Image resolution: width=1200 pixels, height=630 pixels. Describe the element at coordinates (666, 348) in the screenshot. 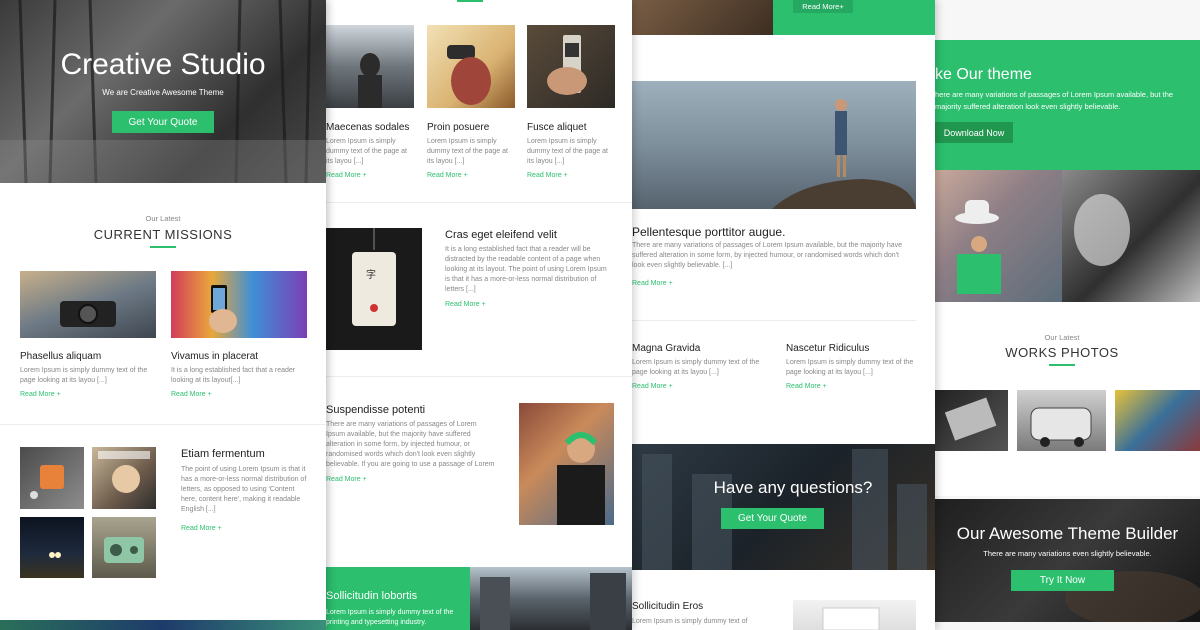

I see `mini-title-1: Magna Gravida` at that location.